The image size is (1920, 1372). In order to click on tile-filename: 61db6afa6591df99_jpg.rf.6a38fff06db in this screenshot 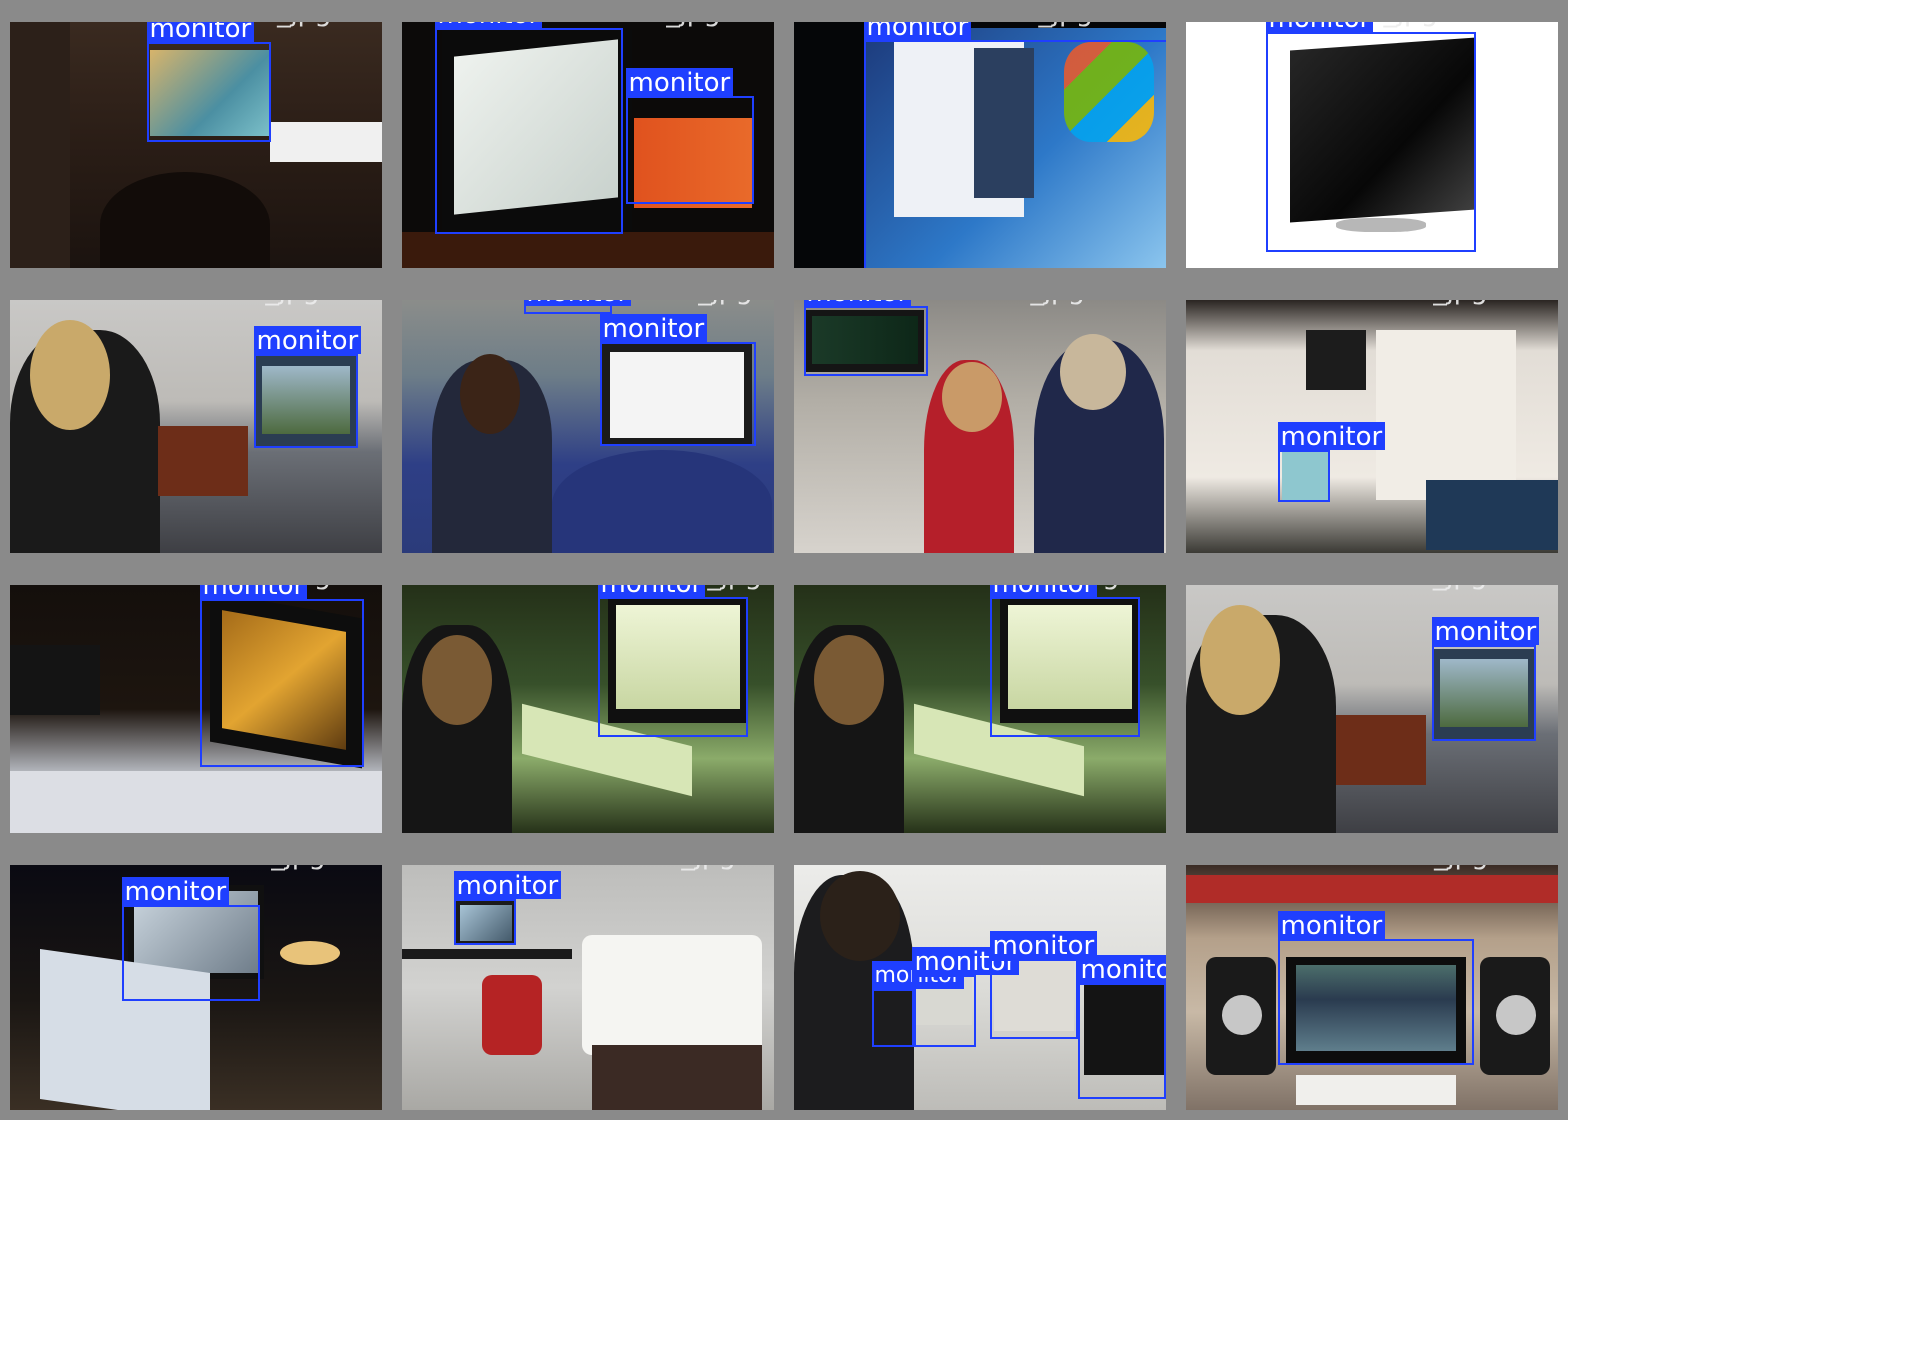, I will do `click(200, 292)`.